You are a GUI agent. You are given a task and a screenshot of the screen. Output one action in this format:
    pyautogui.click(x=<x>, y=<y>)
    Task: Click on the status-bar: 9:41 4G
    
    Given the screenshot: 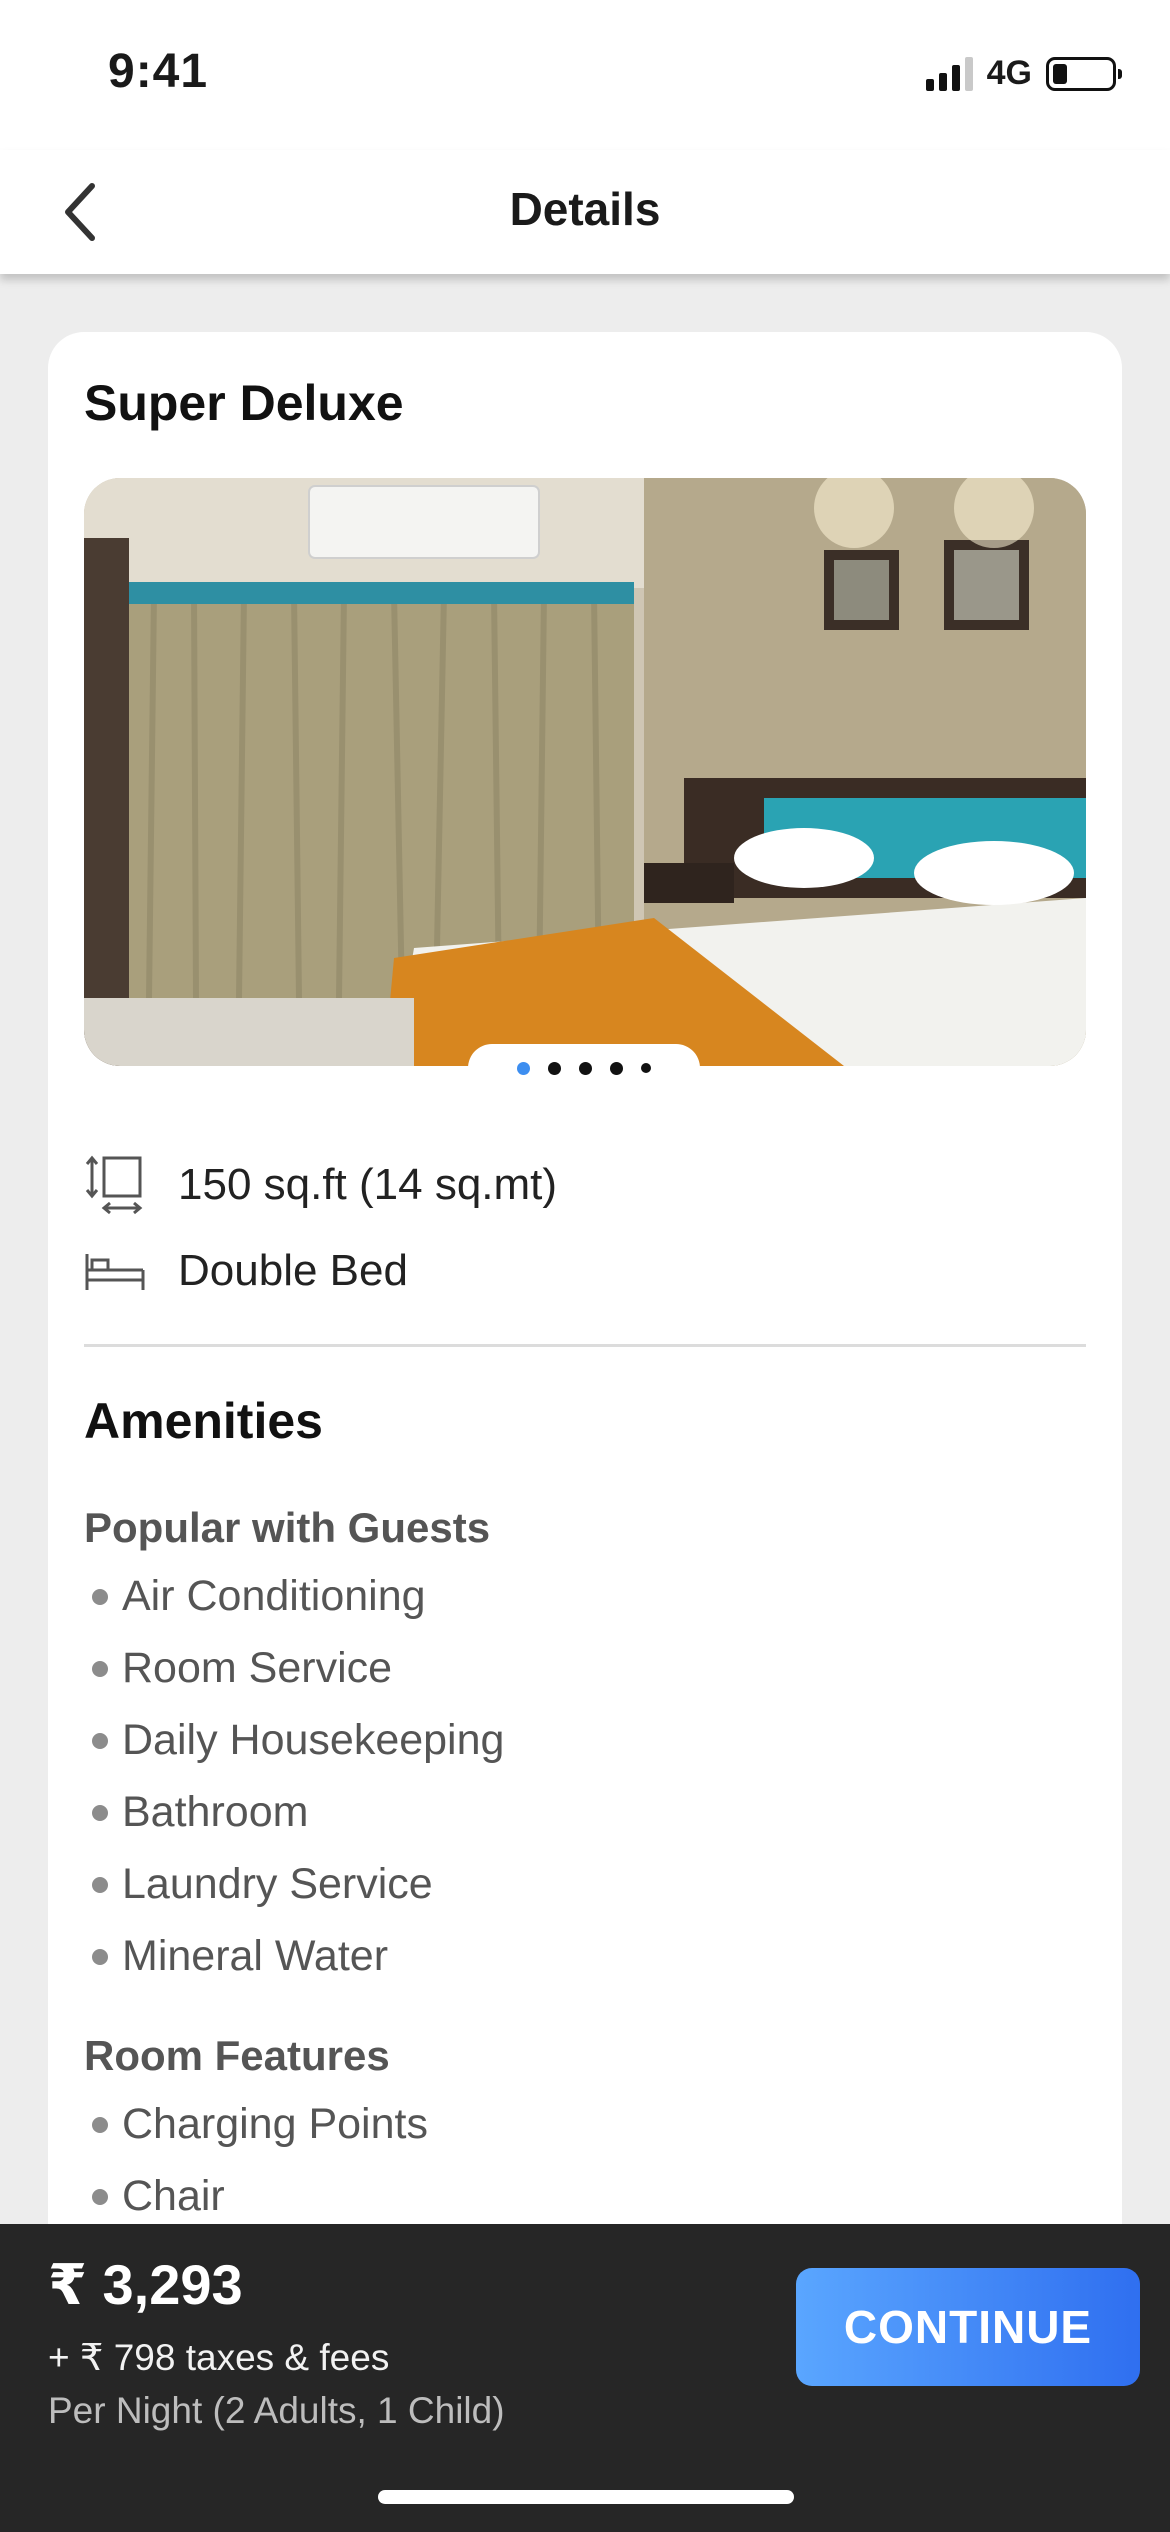 What is the action you would take?
    pyautogui.click(x=585, y=75)
    